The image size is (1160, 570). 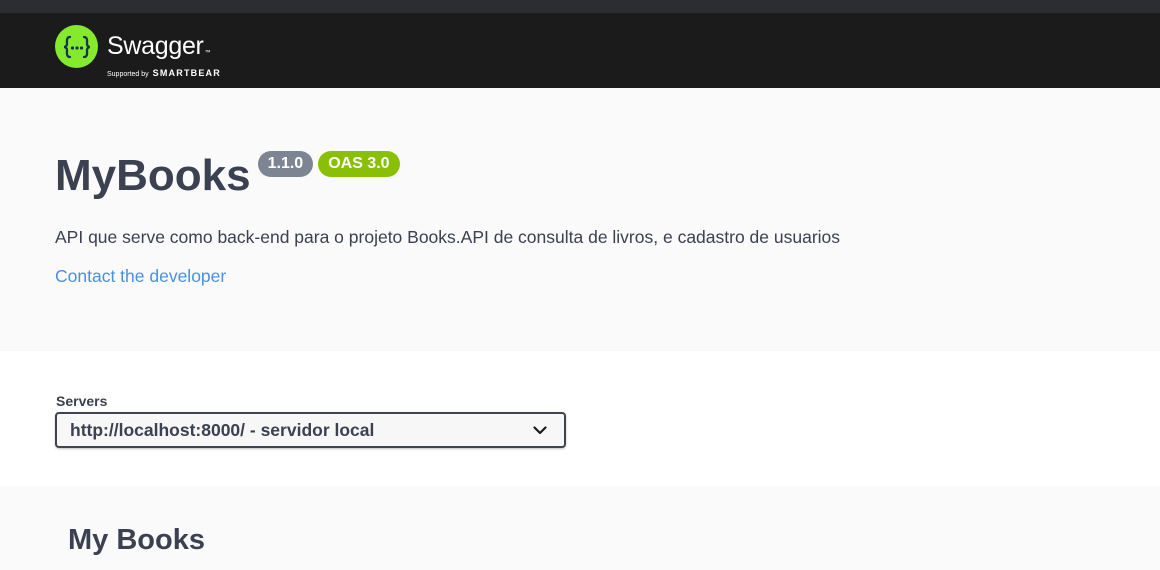 What do you see at coordinates (76, 46) in the screenshot?
I see `swagger-braces-icon` at bounding box center [76, 46].